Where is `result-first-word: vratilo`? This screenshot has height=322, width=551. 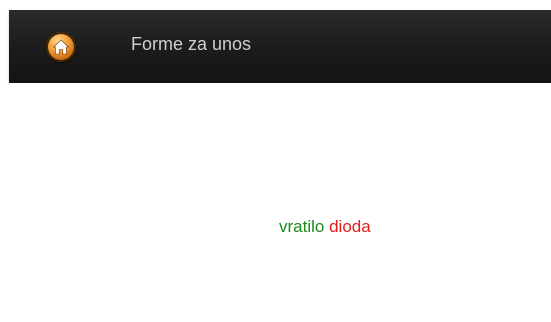
result-first-word: vratilo is located at coordinates (302, 226).